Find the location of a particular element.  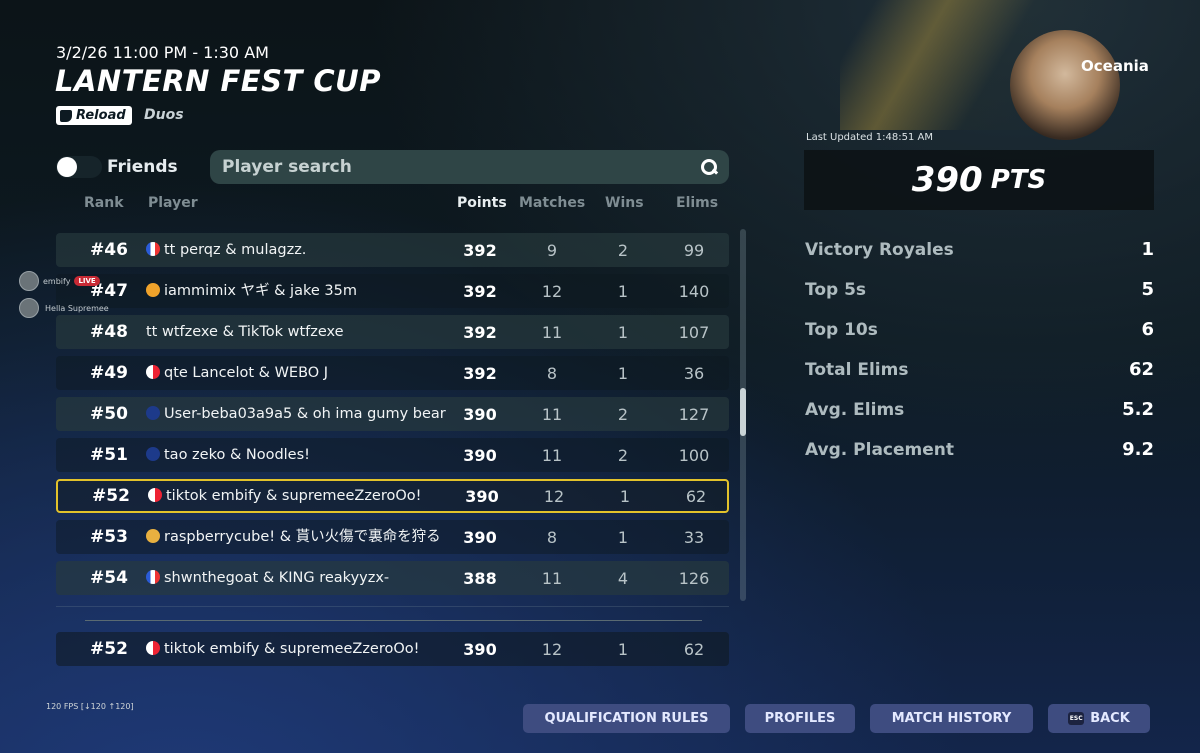

row-rank: #54 is located at coordinates (109, 578).